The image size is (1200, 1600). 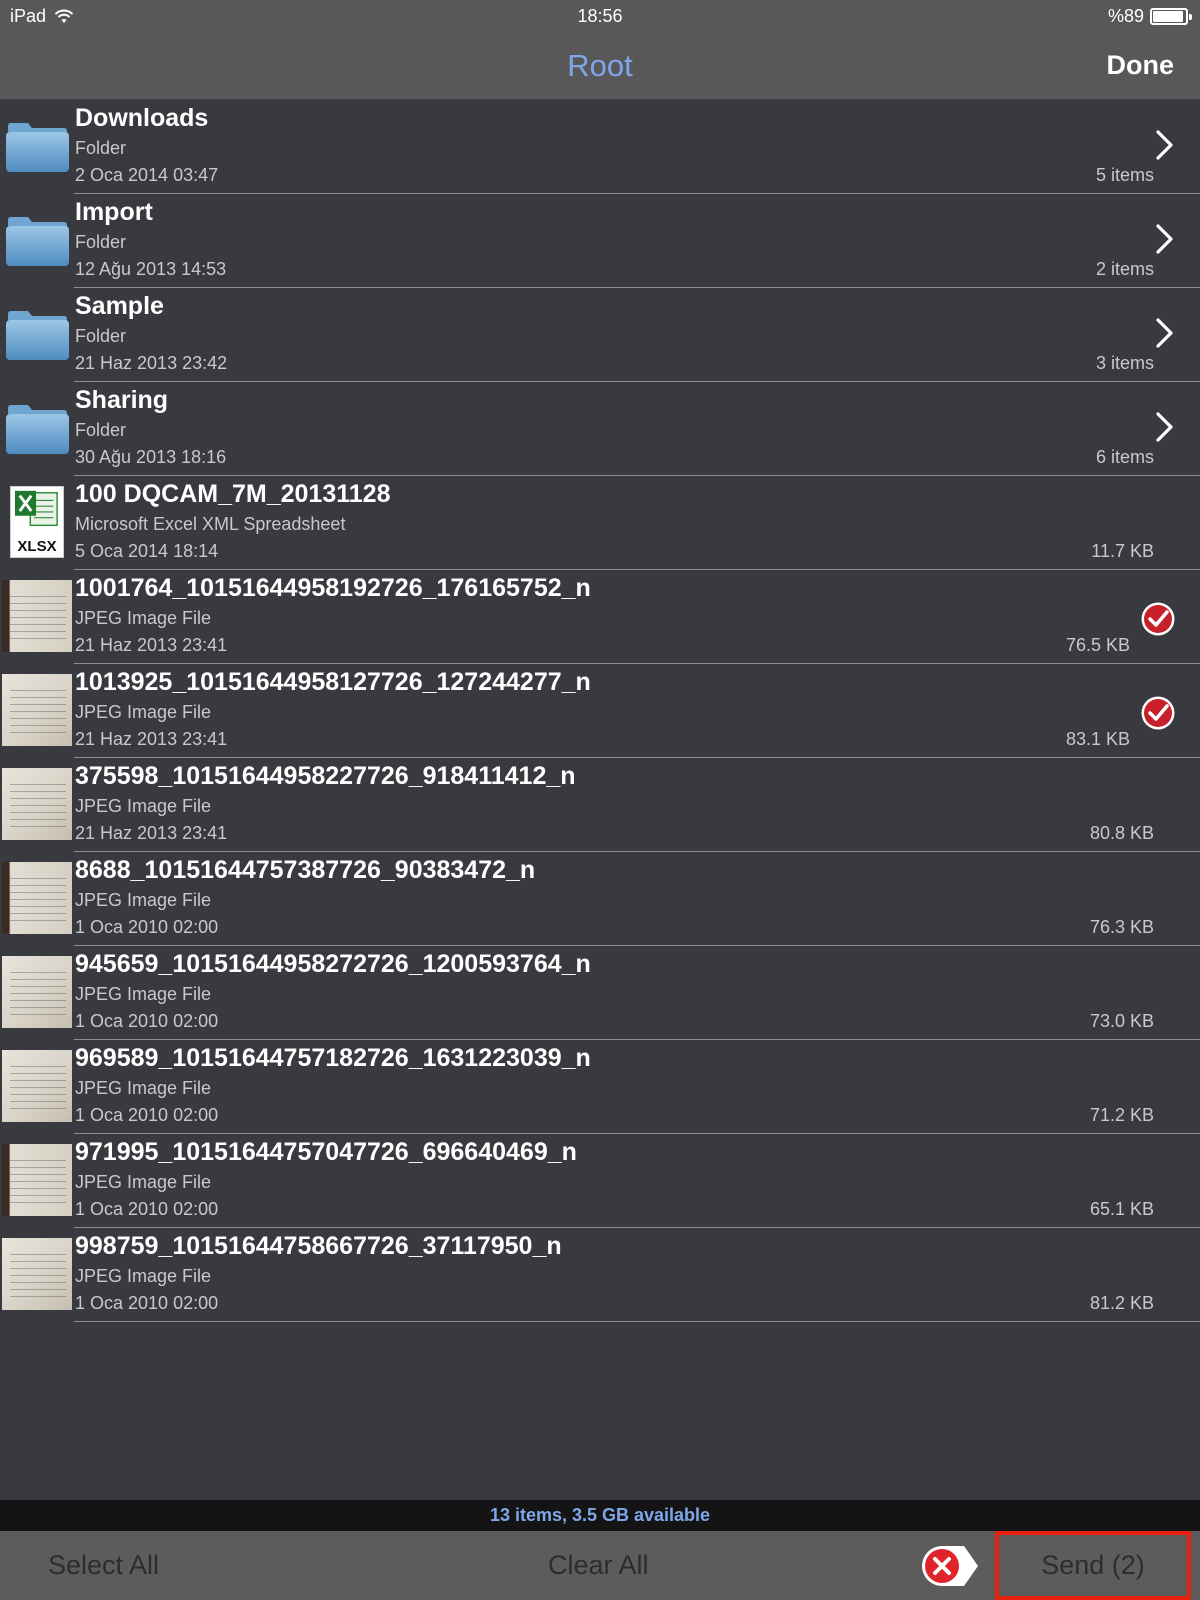 I want to click on item-count: 6 items, so click(x=1124, y=457).